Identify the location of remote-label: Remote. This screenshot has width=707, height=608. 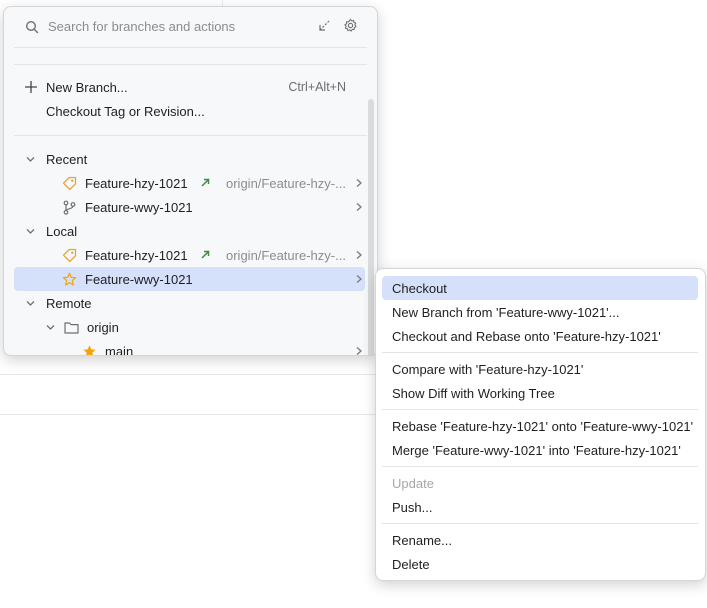
(69, 303).